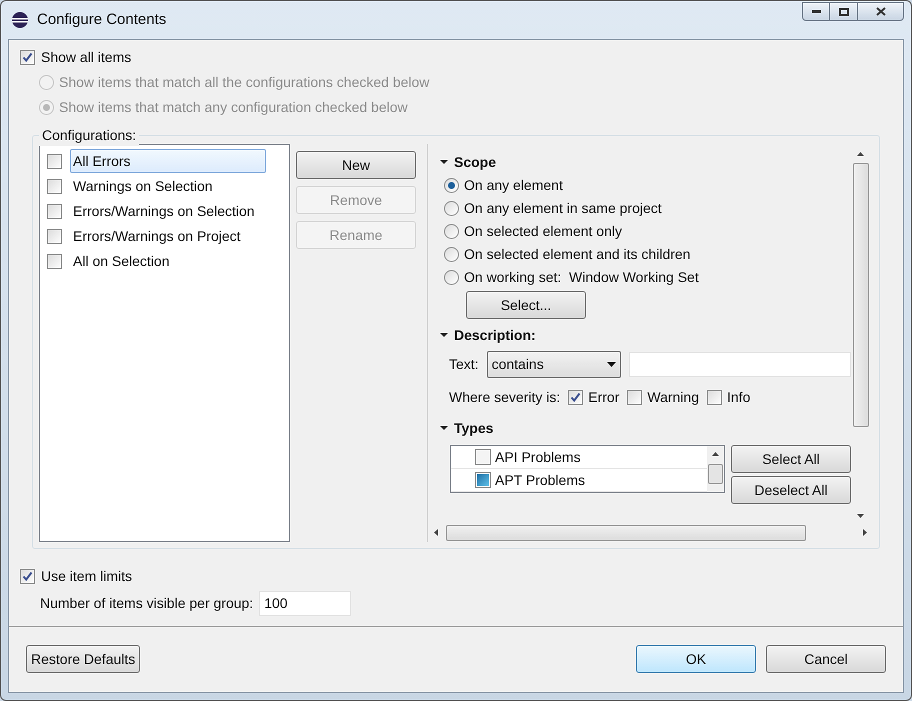 The height and width of the screenshot is (701, 912). I want to click on maximize-icon, so click(843, 12).